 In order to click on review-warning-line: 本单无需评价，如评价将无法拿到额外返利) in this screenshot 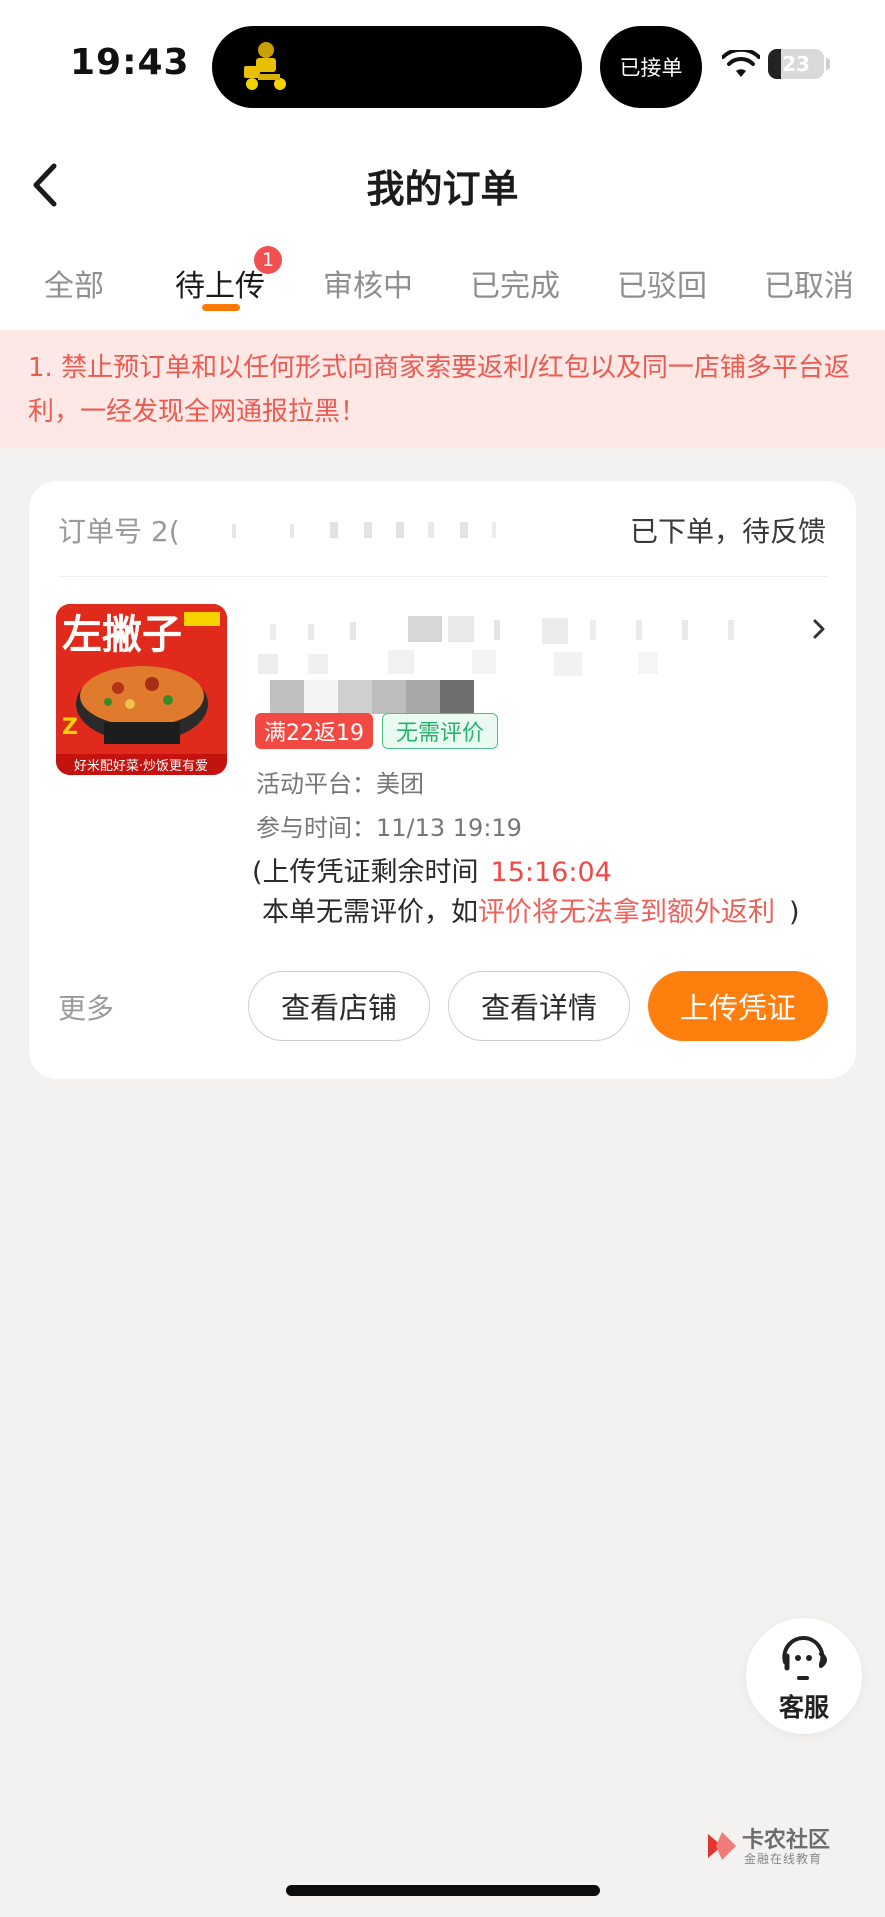, I will do `click(531, 909)`.